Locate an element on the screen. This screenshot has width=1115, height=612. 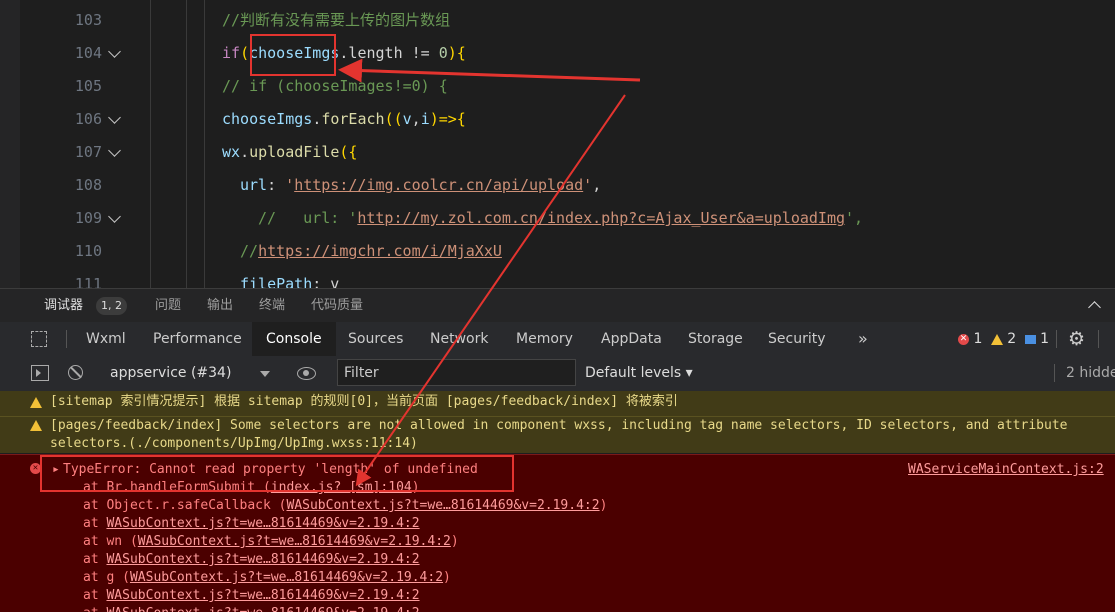
arrow-to-code is located at coordinates (489, 70).